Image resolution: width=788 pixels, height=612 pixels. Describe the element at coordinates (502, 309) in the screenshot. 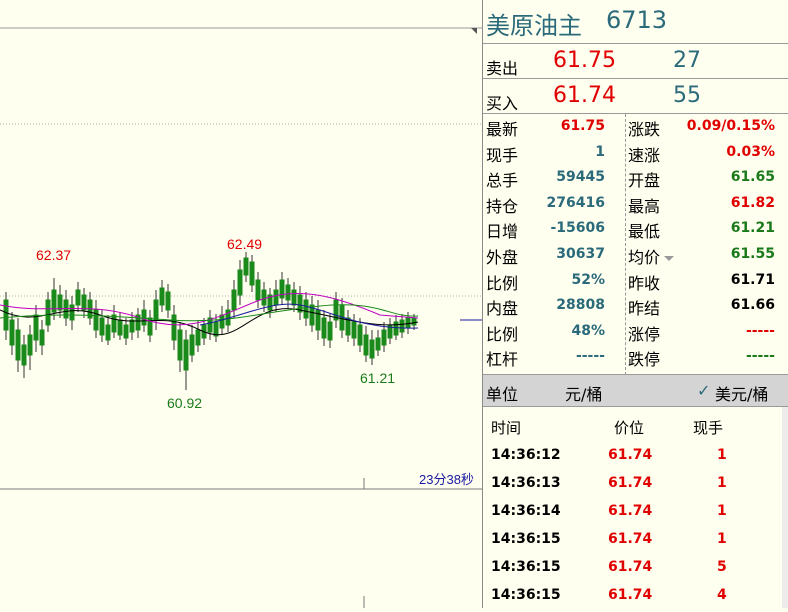

I see `stat-label: 内盘` at that location.